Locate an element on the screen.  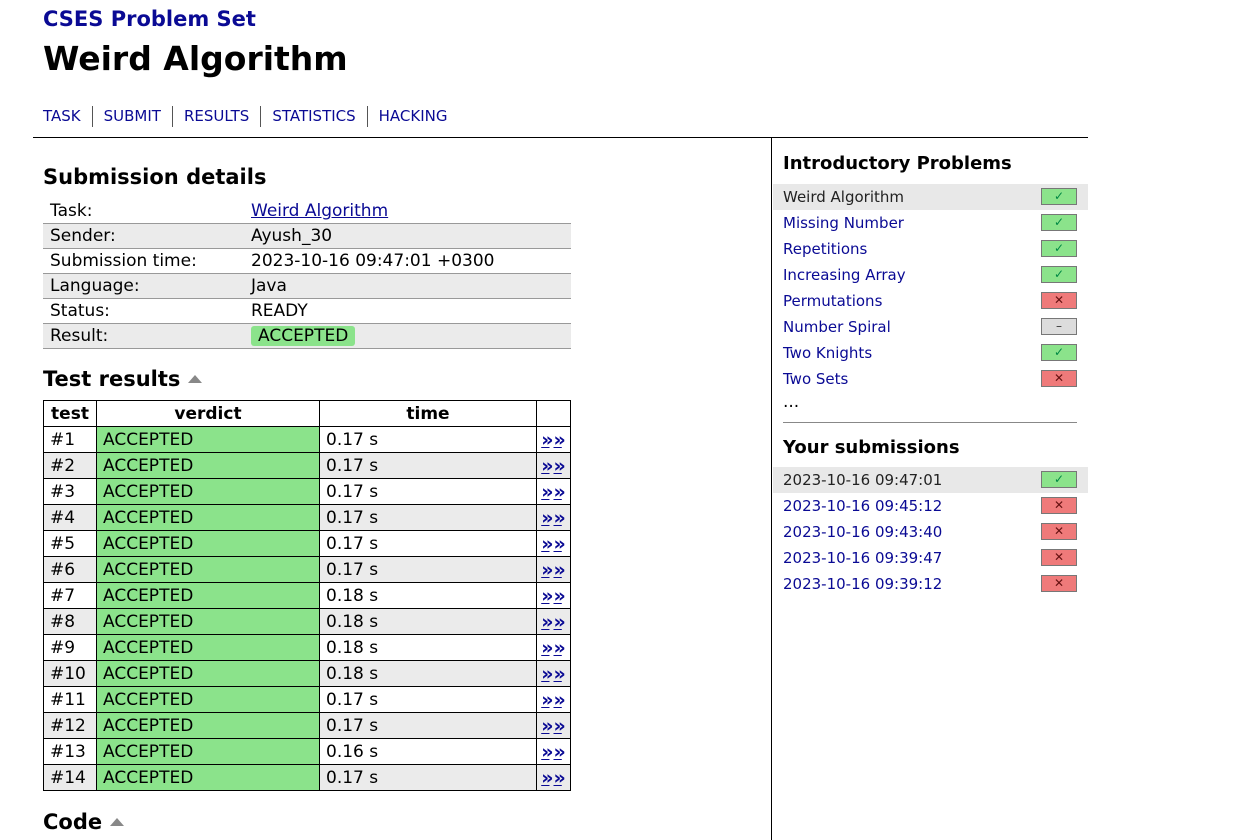
problem-item-label: Two Knights is located at coordinates (827, 353).